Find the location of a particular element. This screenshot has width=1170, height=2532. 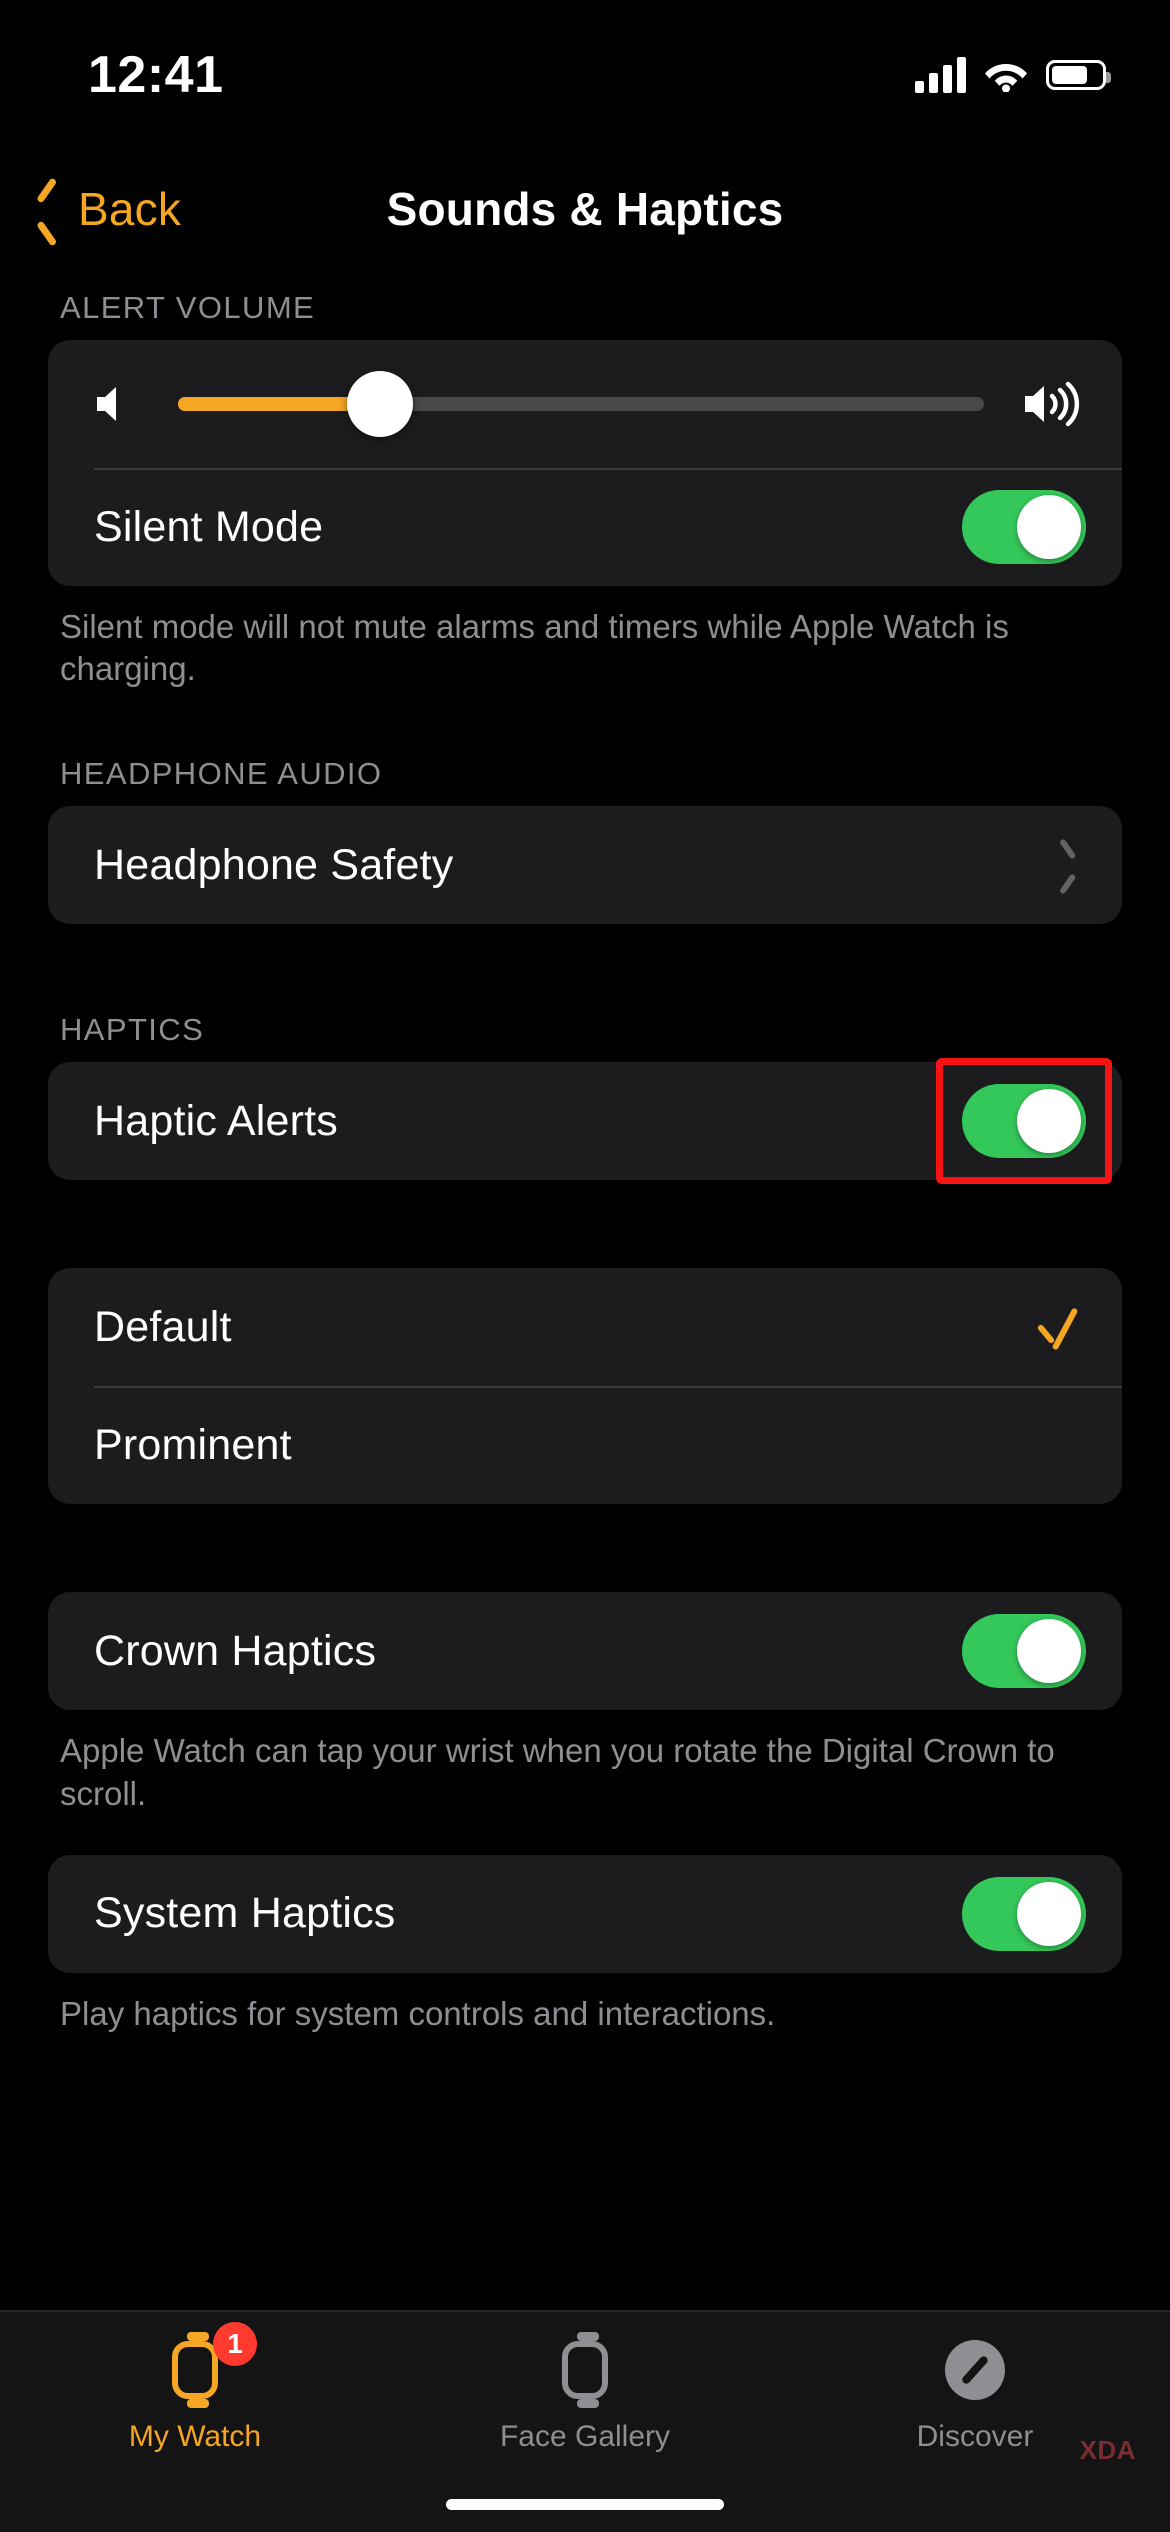

status-time: 12:41 is located at coordinates (156, 75).